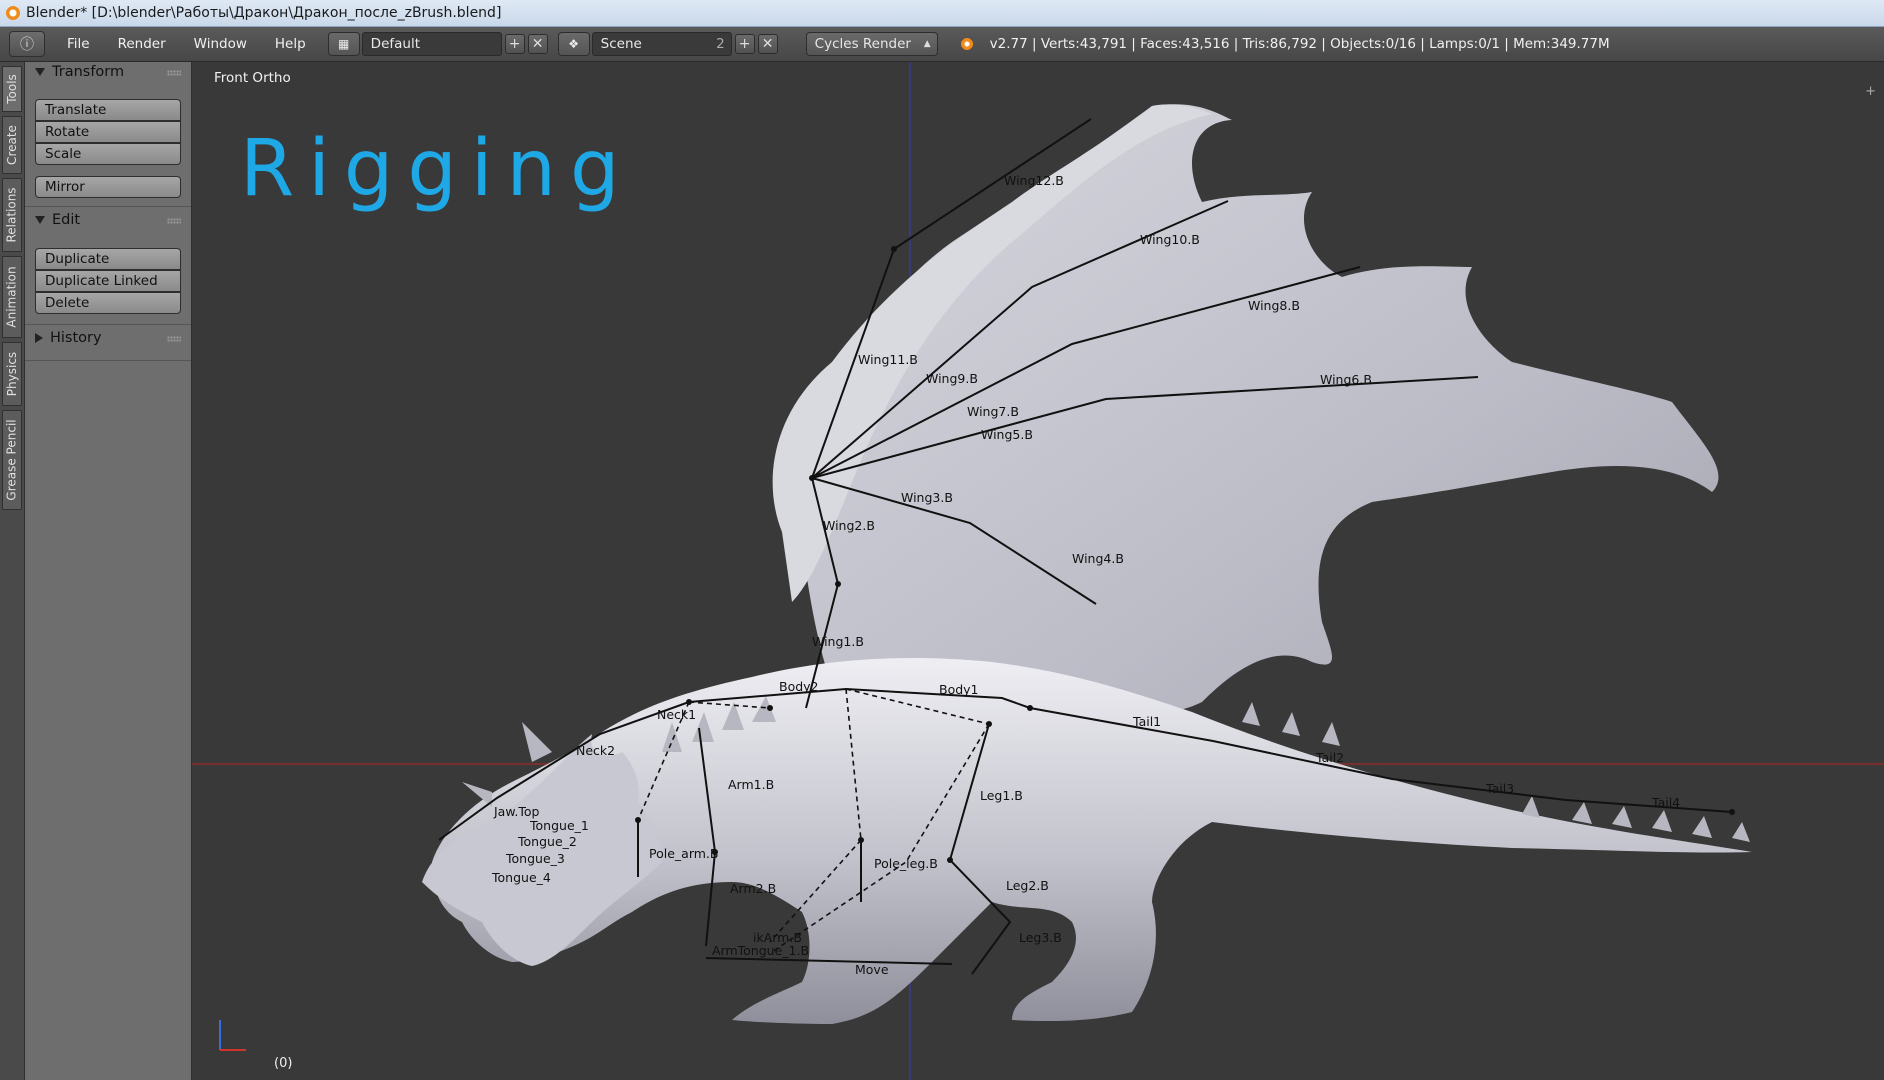  Describe the element at coordinates (1001, 795) in the screenshot. I see `bone-label: Leg1.B` at that location.